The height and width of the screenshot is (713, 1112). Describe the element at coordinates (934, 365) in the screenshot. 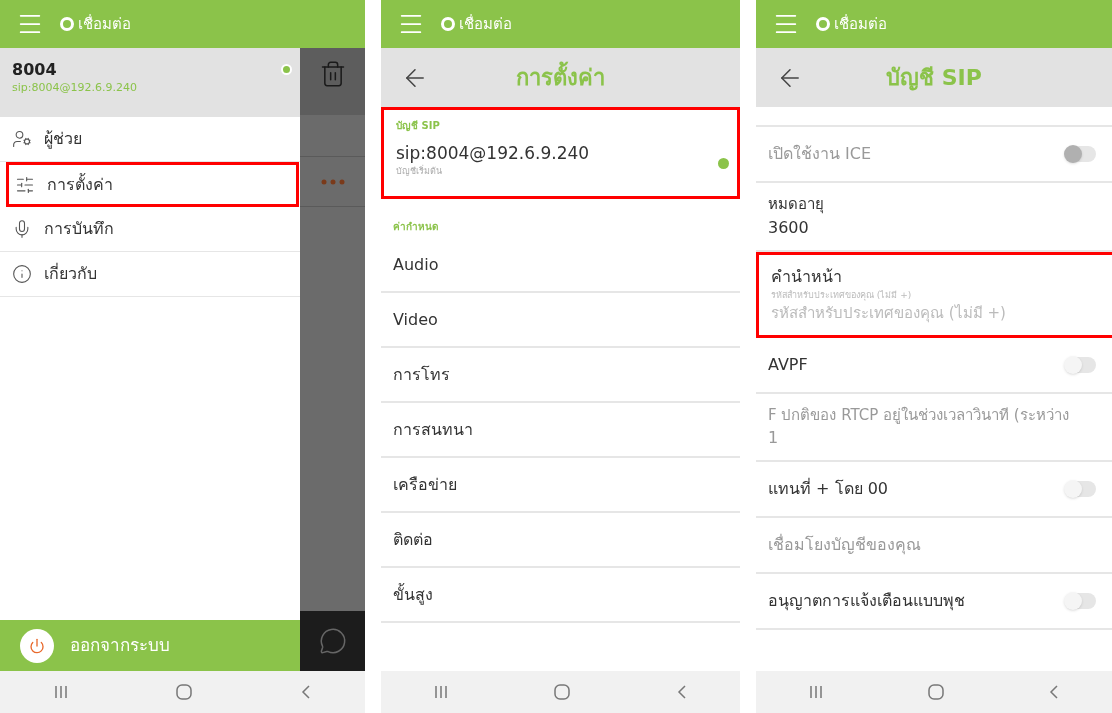

I see `settings-row: AVPF` at that location.